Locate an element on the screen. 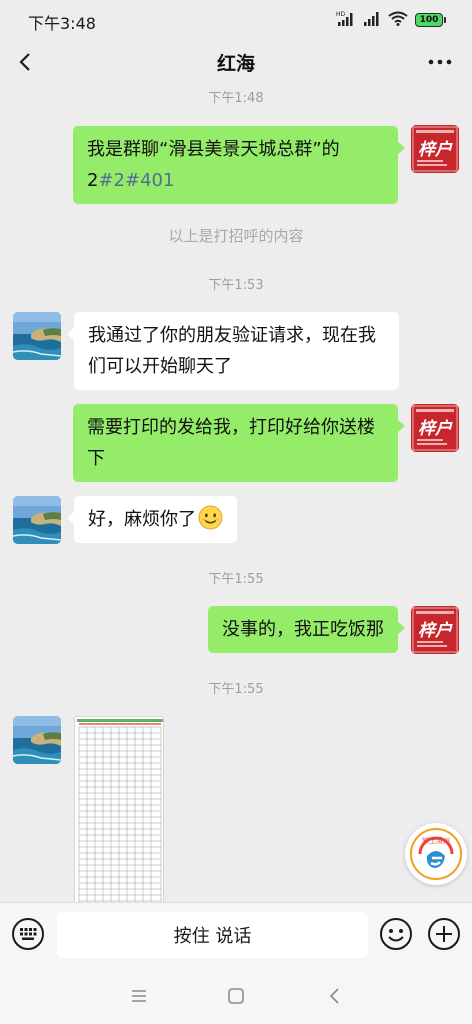  hold-to-talk-button: 按住 说话 is located at coordinates (212, 935).